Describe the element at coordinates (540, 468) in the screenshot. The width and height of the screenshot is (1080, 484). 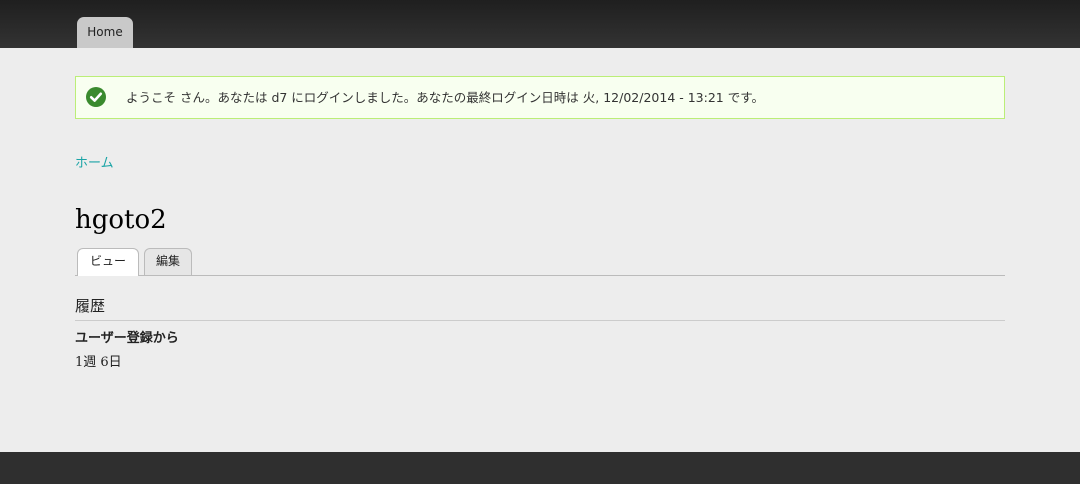
I see `site-footer` at that location.